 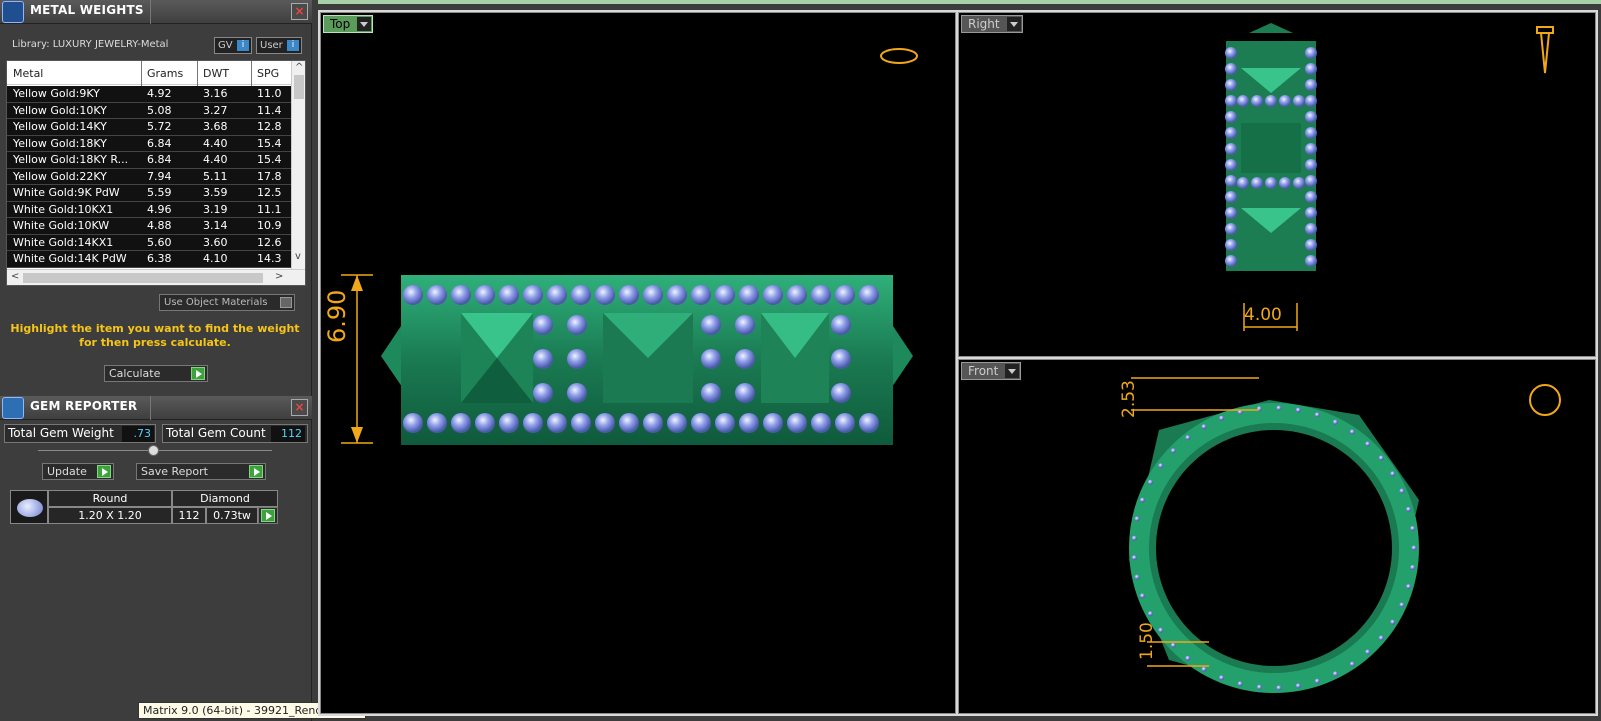 I want to click on table-row: Yellow Gold:10KY 5.08 3.27 11.4, so click(x=150, y=110).